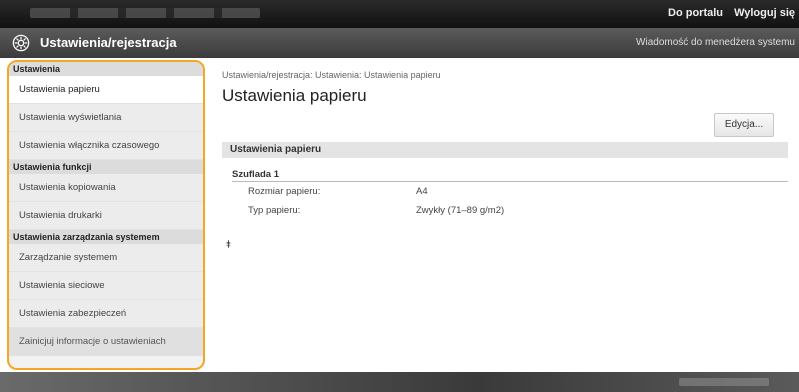 This screenshot has height=392, width=799. Describe the element at coordinates (399, 14) in the screenshot. I see `top-bar: Do portalu Wyloguj się` at that location.